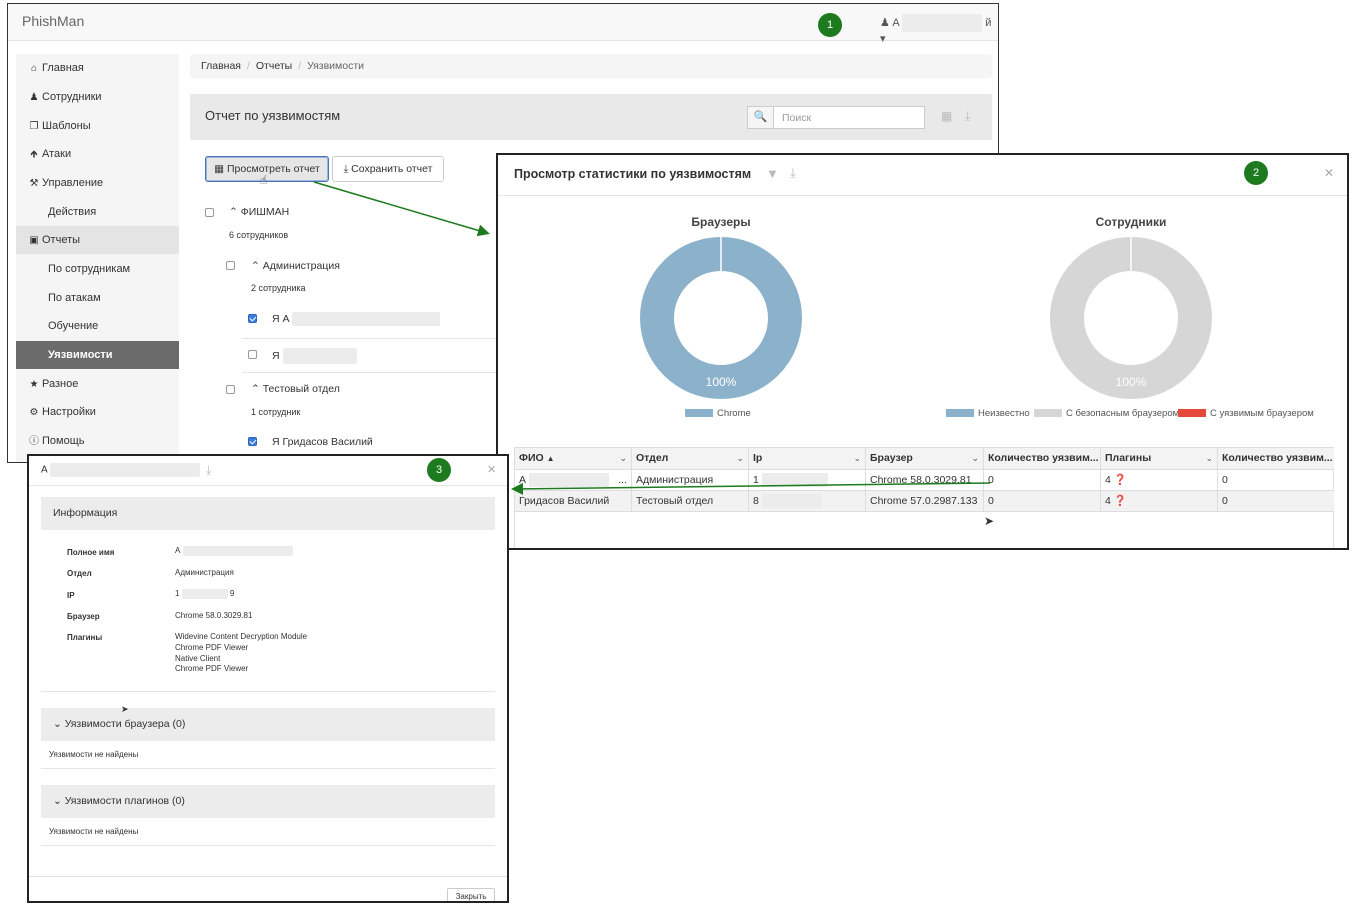 The height and width of the screenshot is (907, 1352). I want to click on caret-down-icon: ▾, so click(883, 39).